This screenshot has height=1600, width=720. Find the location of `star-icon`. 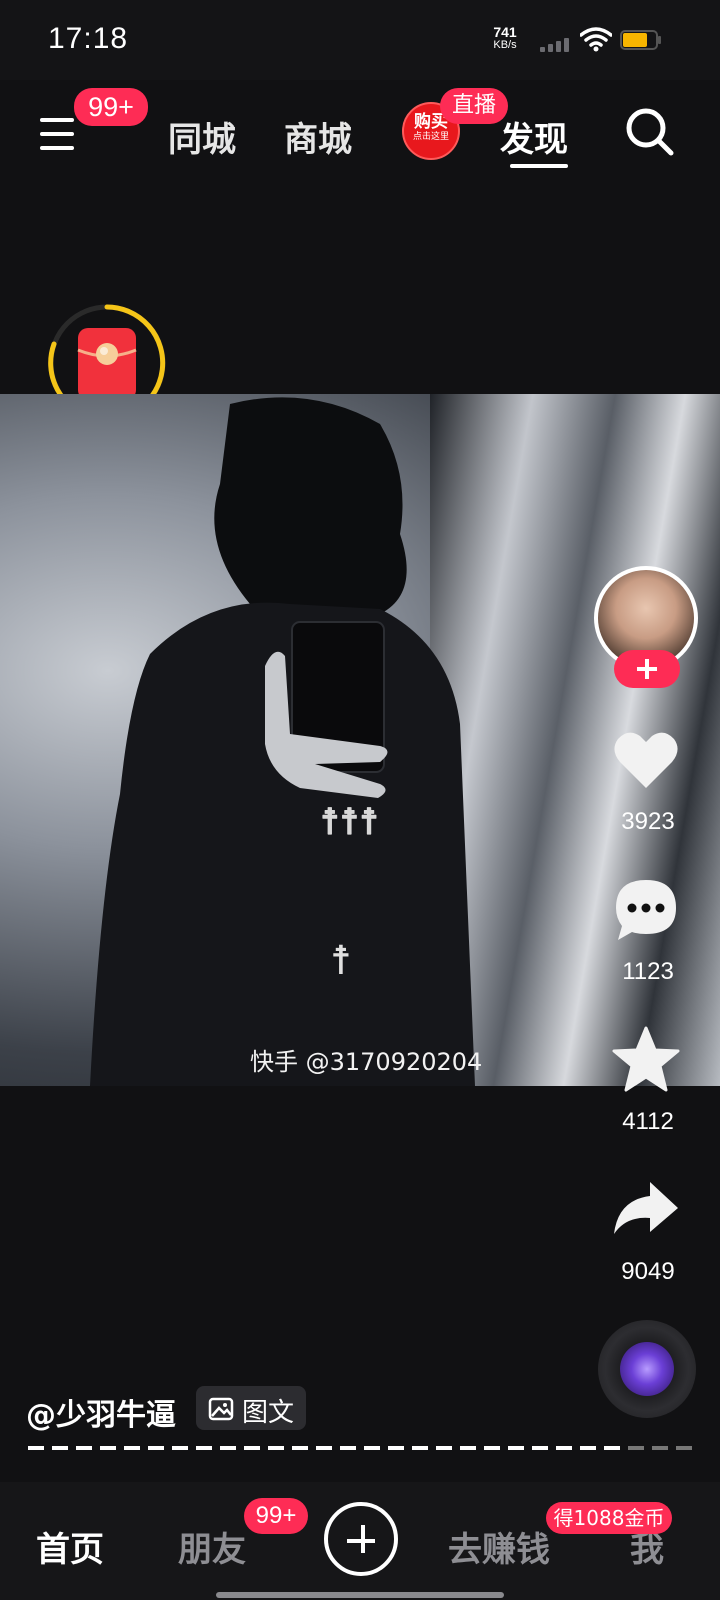

star-icon is located at coordinates (646, 1060).